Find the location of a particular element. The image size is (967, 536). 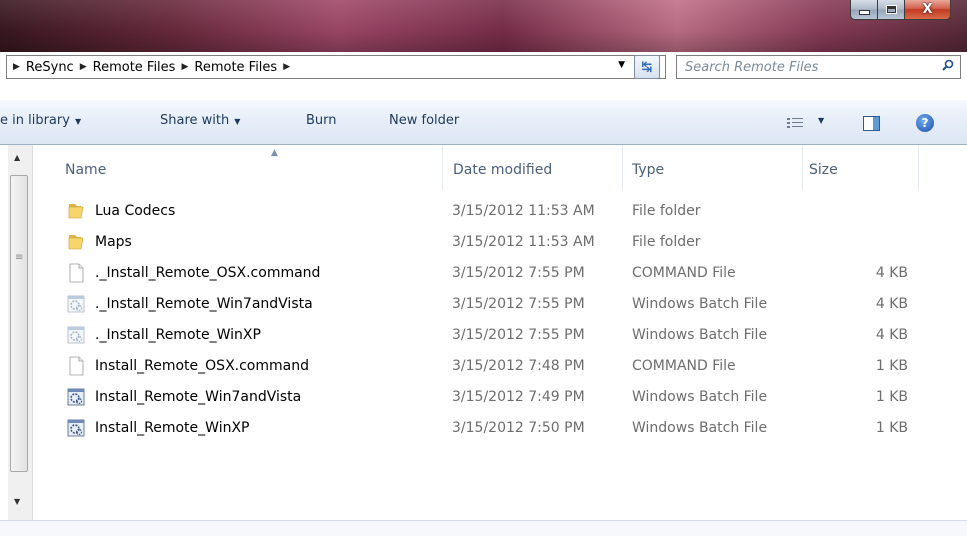

minimize-button is located at coordinates (864, 10).